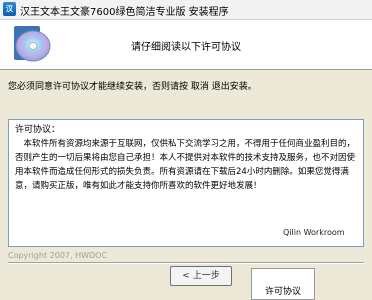  I want to click on copyright-text: Copyright 2007, HWDOC, so click(58, 255).